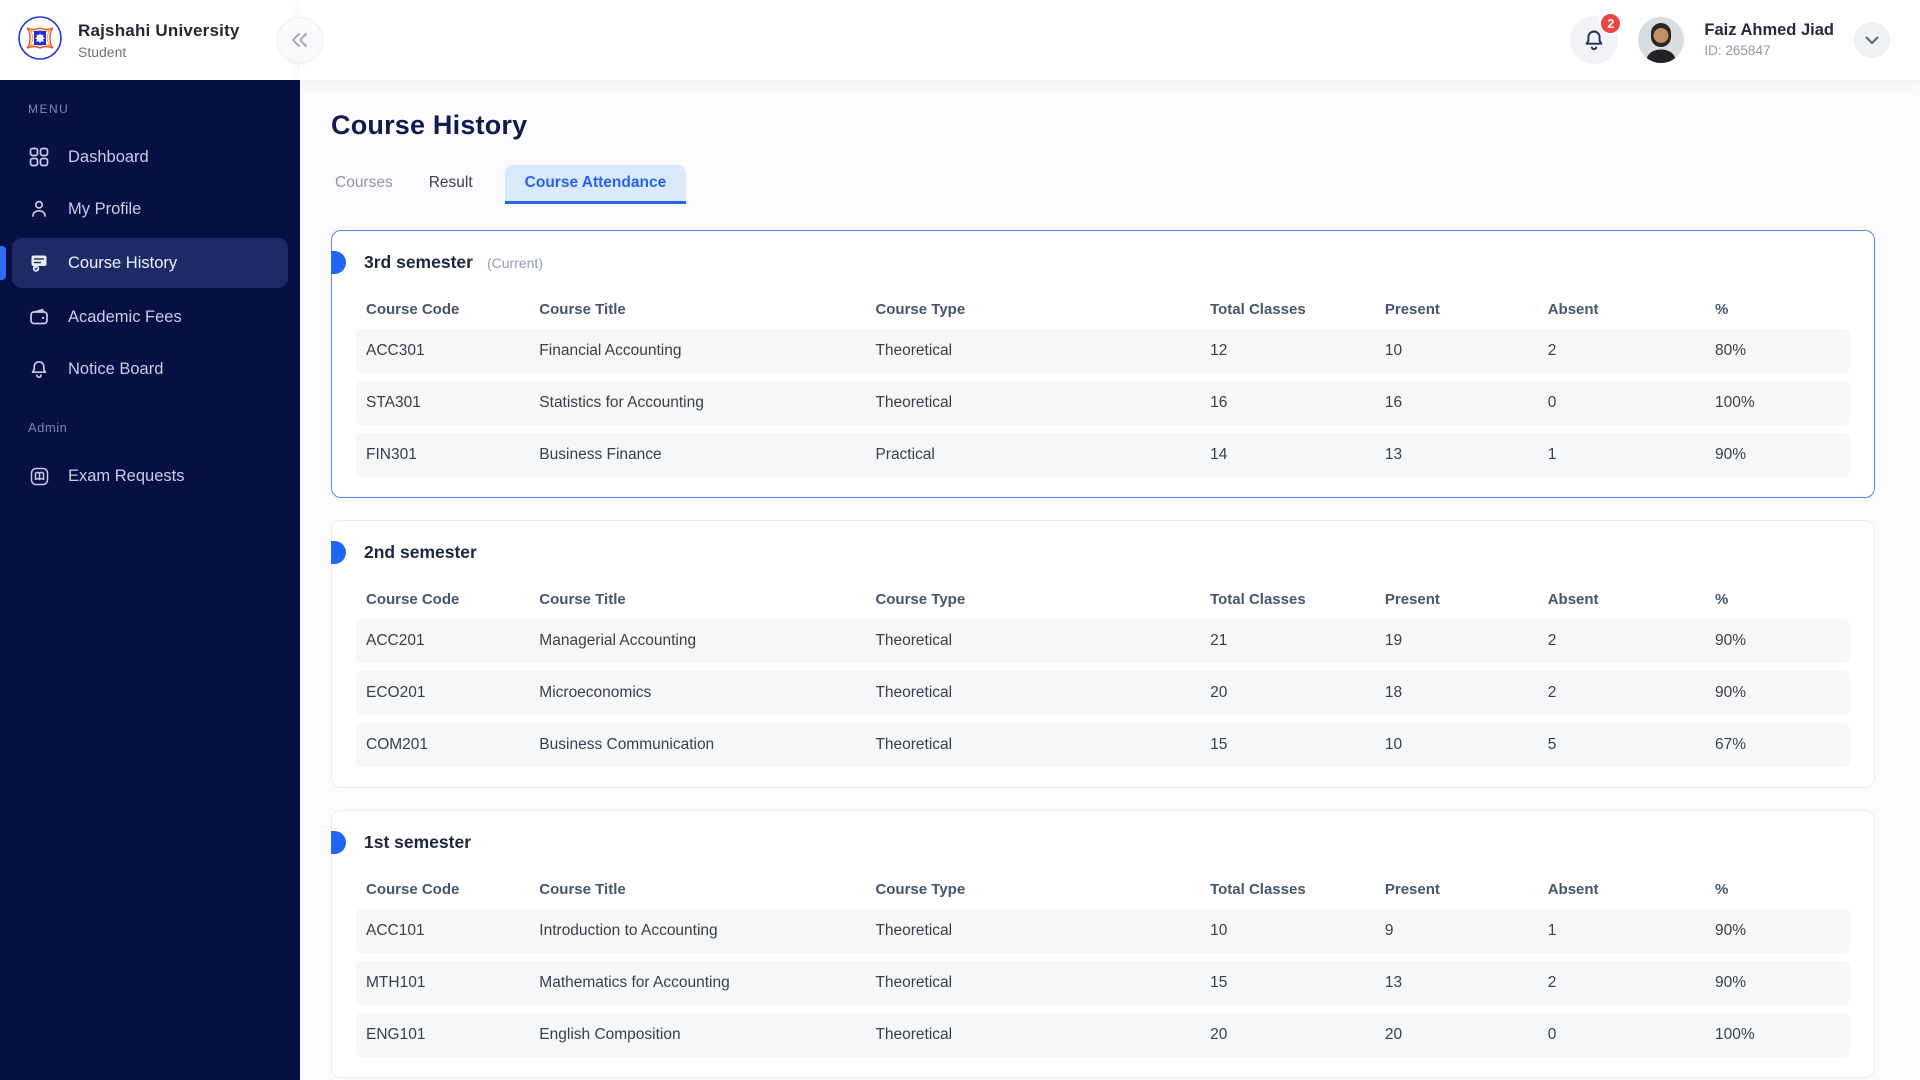 Image resolution: width=1920 pixels, height=1080 pixels. Describe the element at coordinates (125, 316) in the screenshot. I see `sidebar-item-label: Academic Fees` at that location.